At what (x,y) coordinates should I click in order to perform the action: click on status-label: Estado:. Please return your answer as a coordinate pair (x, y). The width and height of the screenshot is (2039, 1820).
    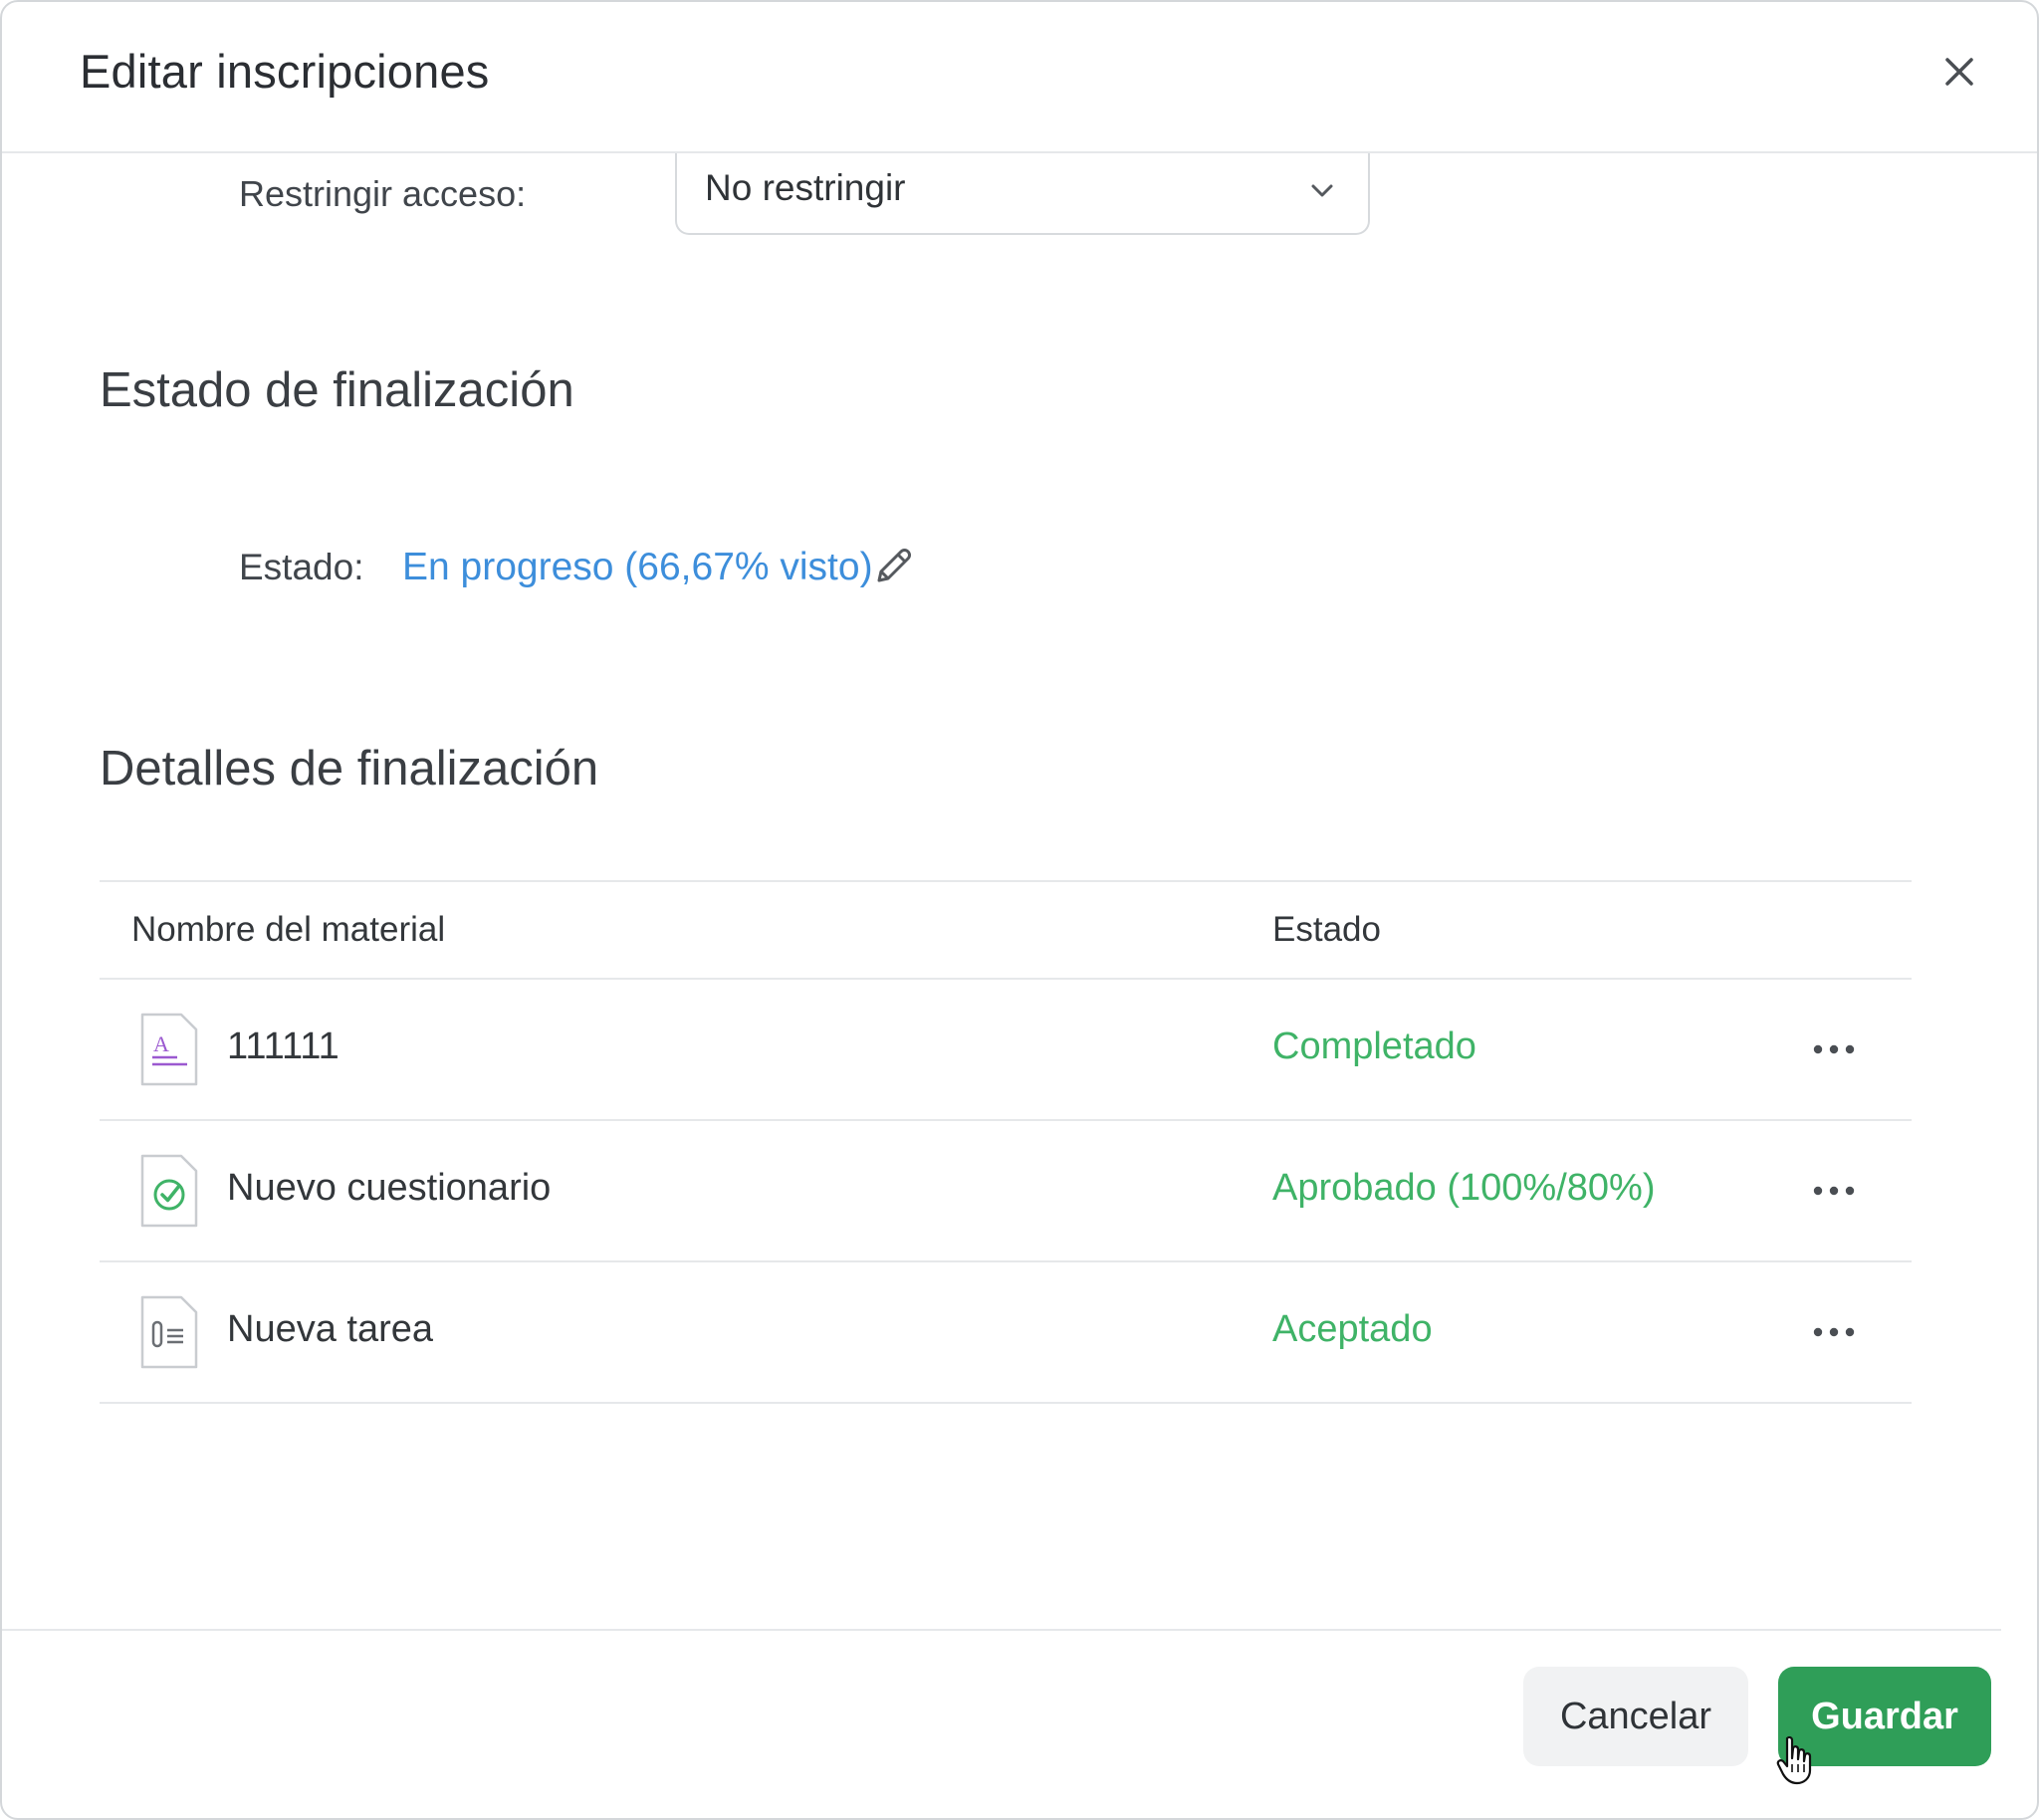
    Looking at the image, I should click on (301, 567).